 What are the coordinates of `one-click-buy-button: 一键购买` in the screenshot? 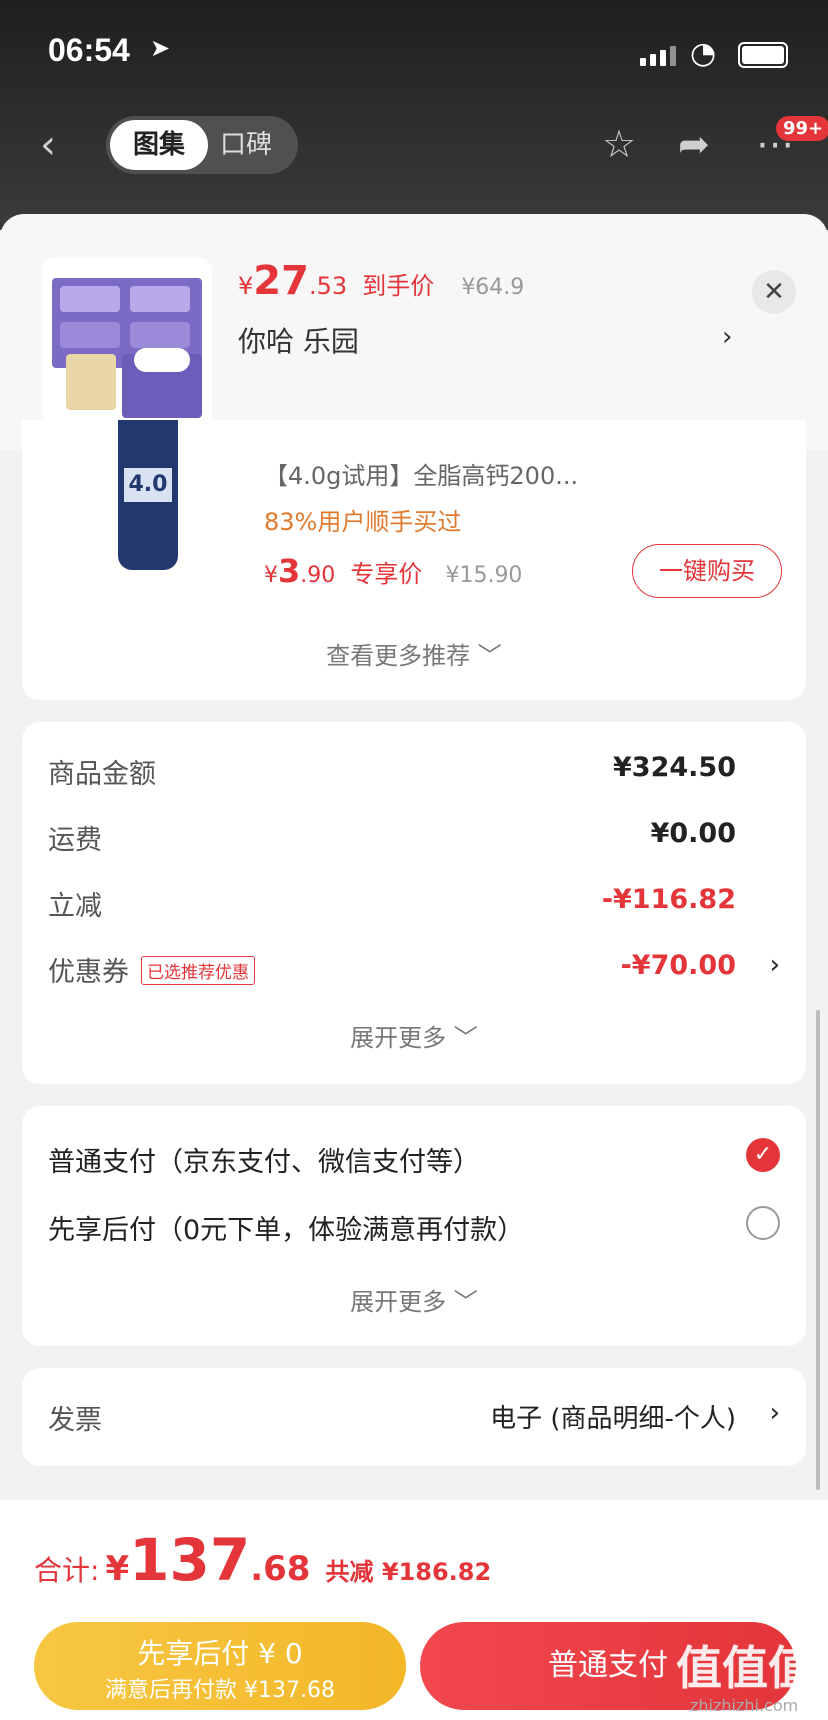 It's located at (707, 571).